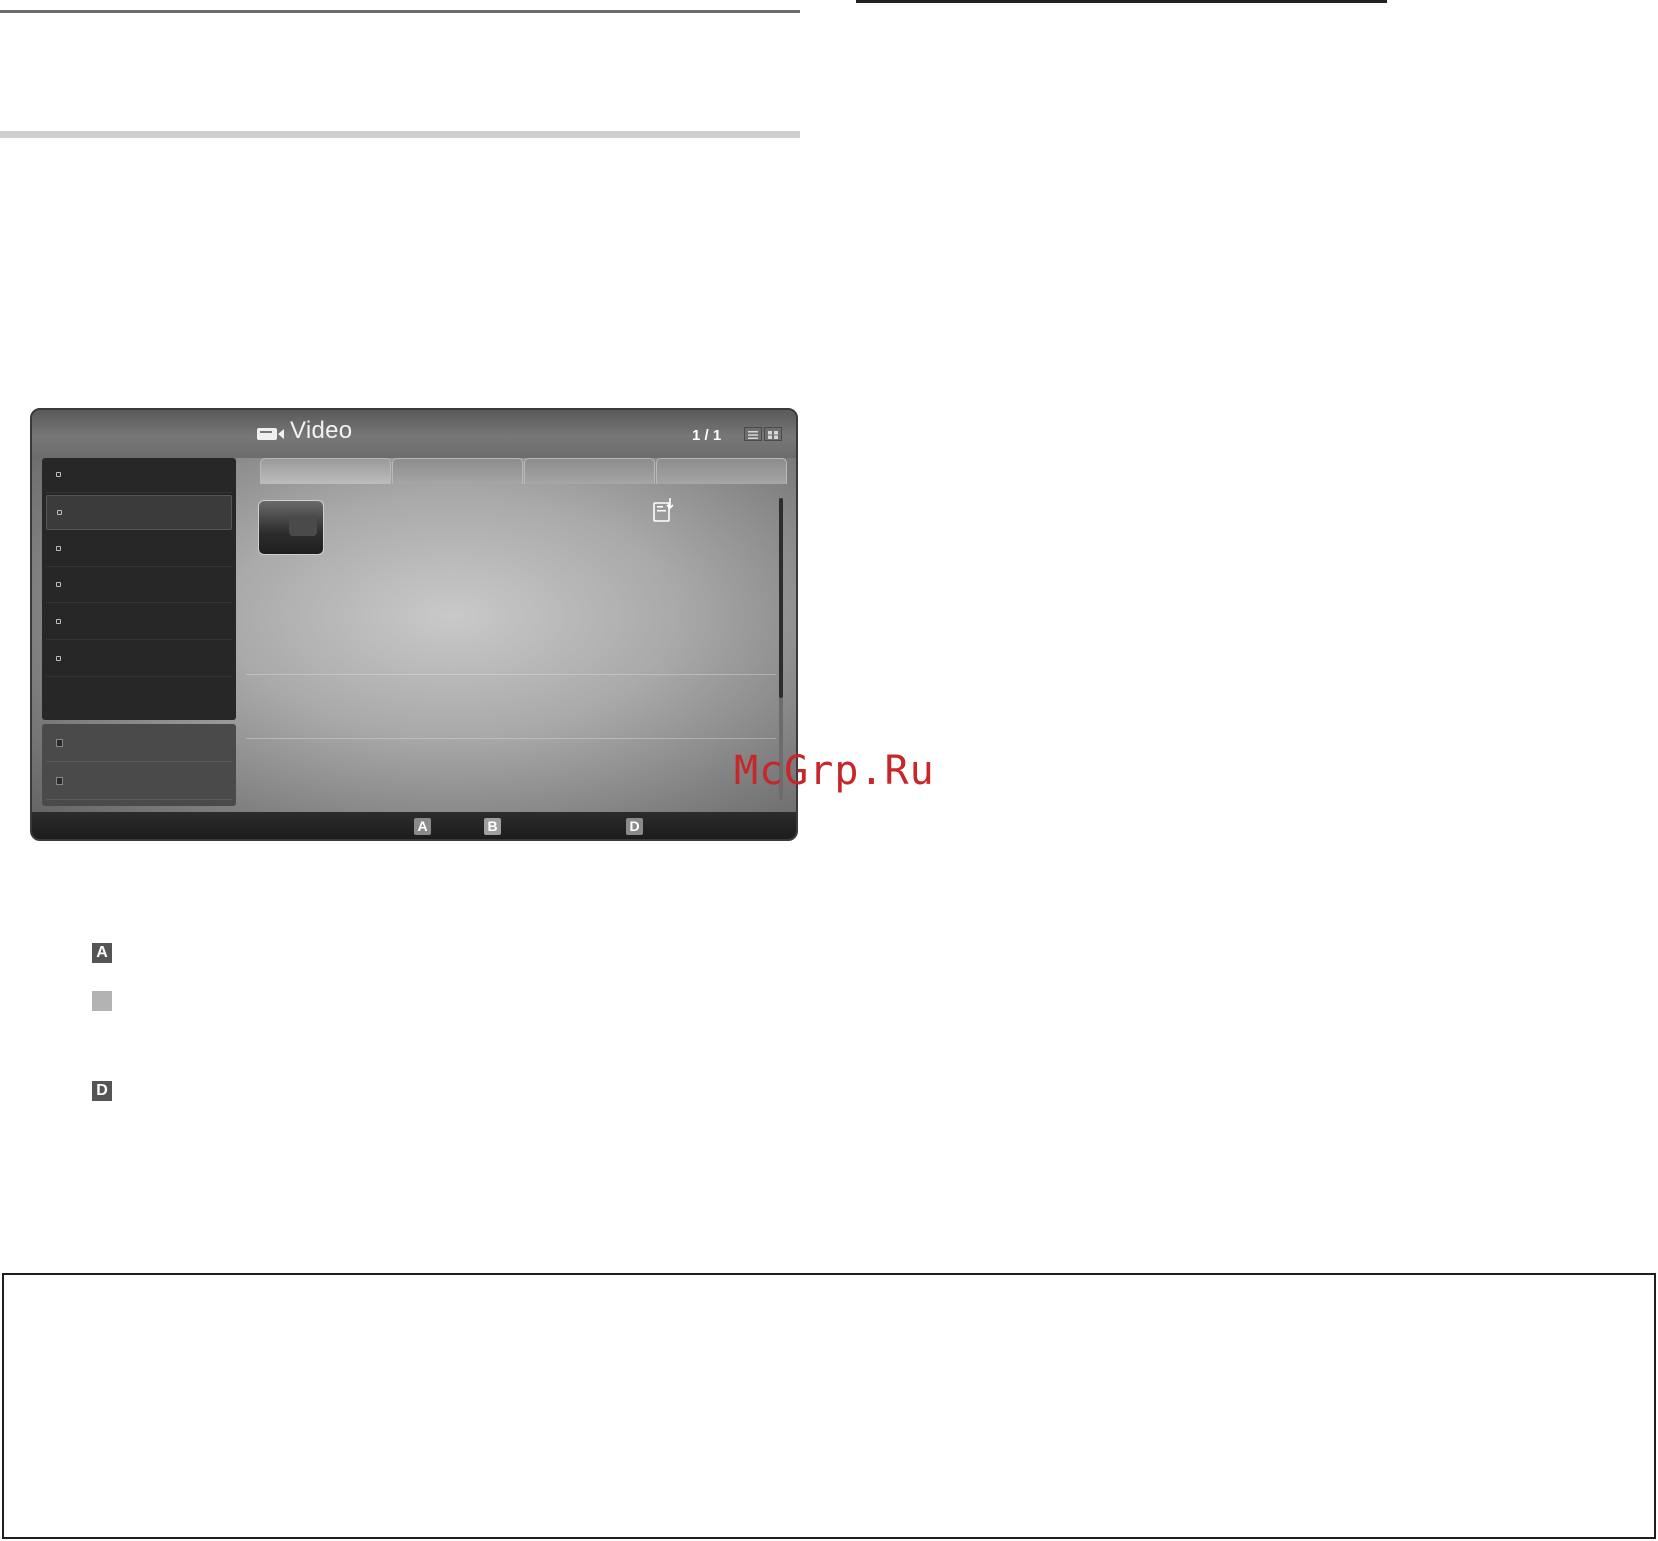 The height and width of the screenshot is (1541, 1658). I want to click on top-rule-dark, so click(400, 11).